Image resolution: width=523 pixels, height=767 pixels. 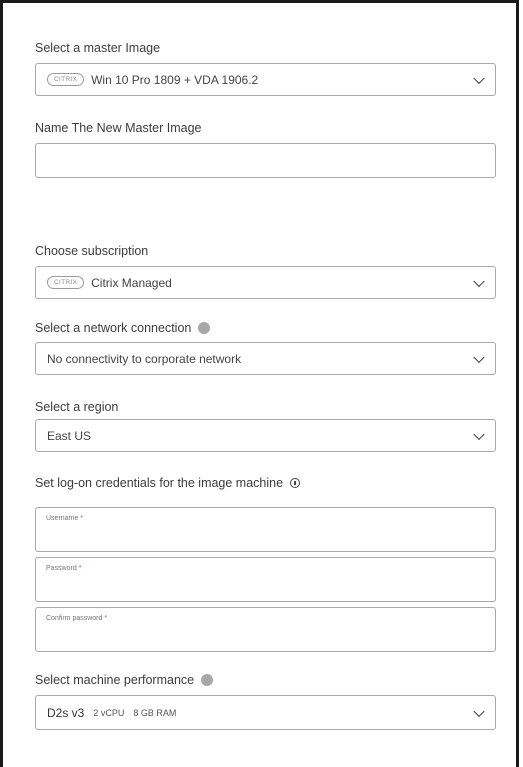 What do you see at coordinates (265, 435) in the screenshot?
I see `region-select: East US` at bounding box center [265, 435].